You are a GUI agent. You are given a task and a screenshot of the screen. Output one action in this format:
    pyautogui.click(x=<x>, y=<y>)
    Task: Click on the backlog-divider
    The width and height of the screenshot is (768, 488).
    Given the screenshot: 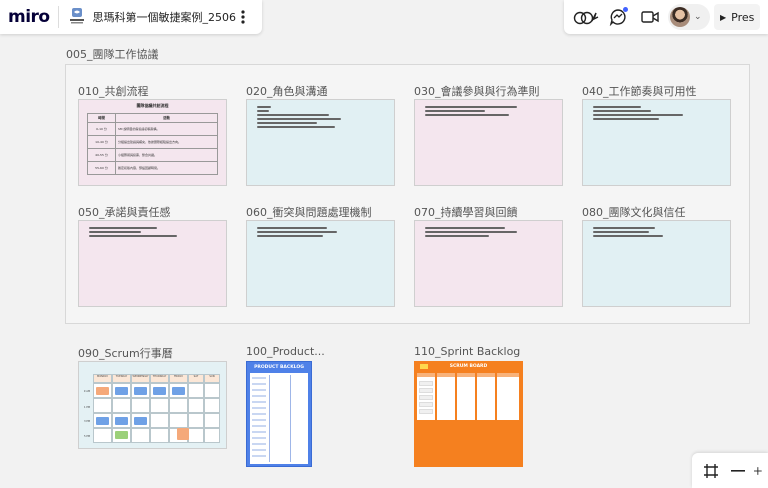 What is the action you would take?
    pyautogui.click(x=269, y=418)
    